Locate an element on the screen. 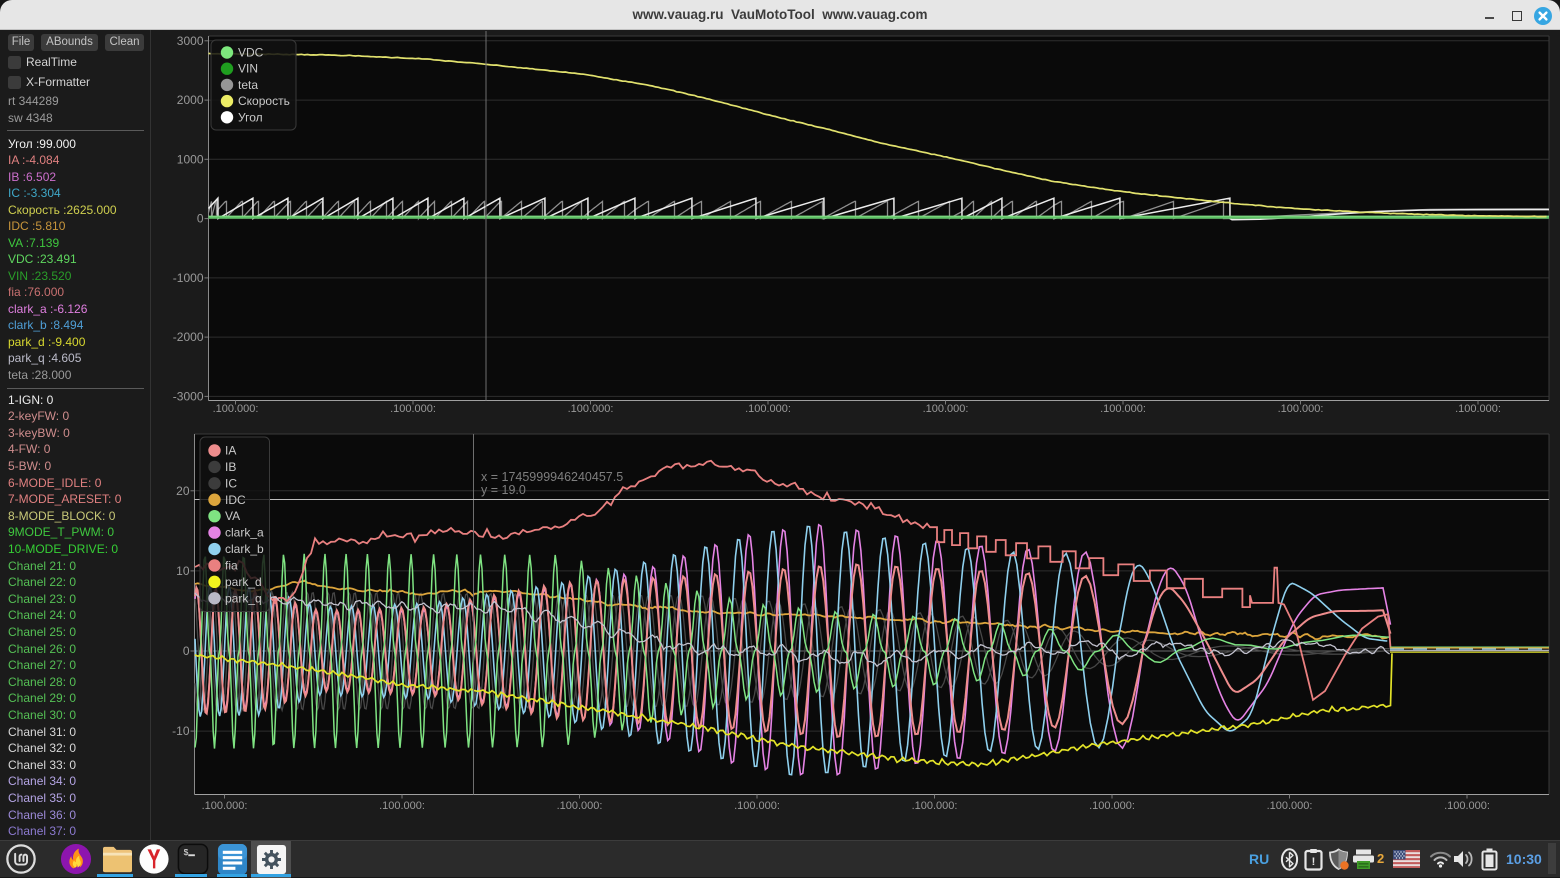 The width and height of the screenshot is (1560, 878). svg-text: teta is located at coordinates (248, 85).